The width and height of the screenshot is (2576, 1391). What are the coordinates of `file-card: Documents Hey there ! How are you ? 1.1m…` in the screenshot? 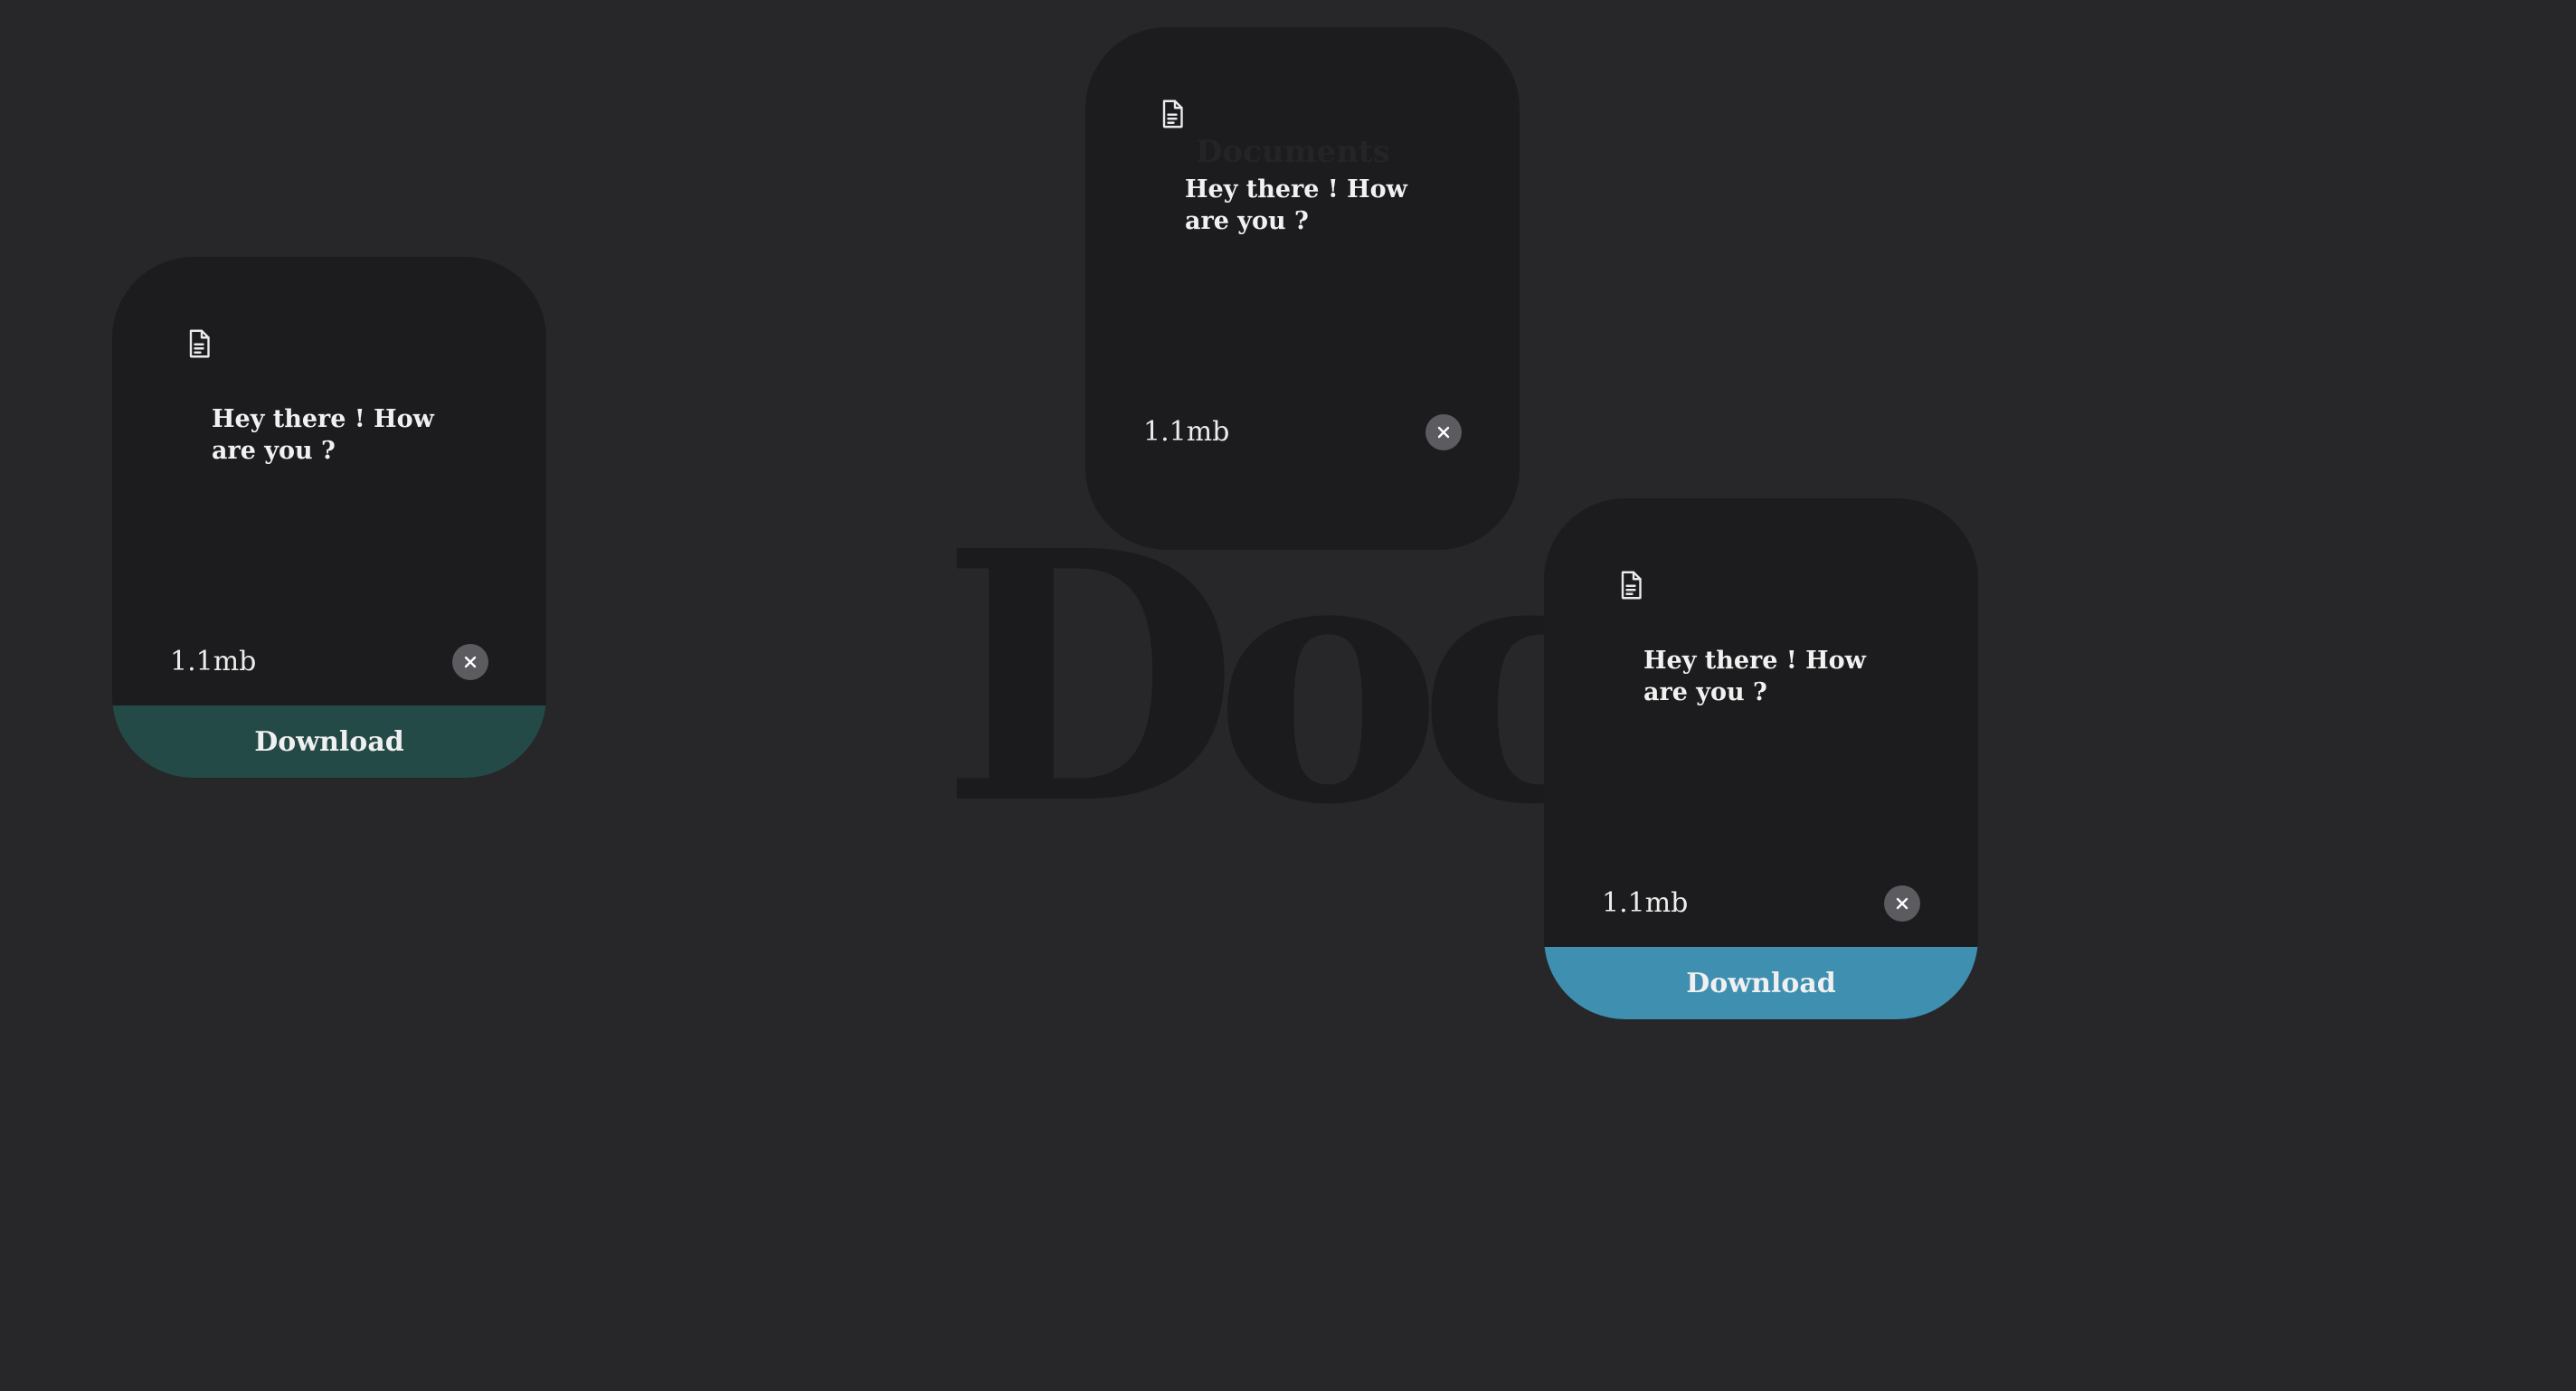 It's located at (1302, 288).